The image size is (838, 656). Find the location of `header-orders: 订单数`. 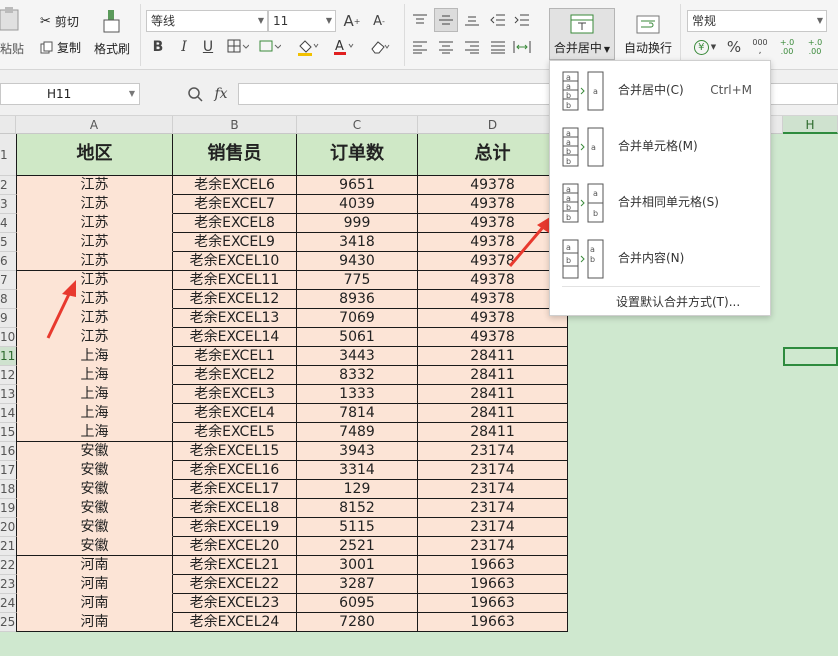

header-orders: 订单数 is located at coordinates (357, 155).